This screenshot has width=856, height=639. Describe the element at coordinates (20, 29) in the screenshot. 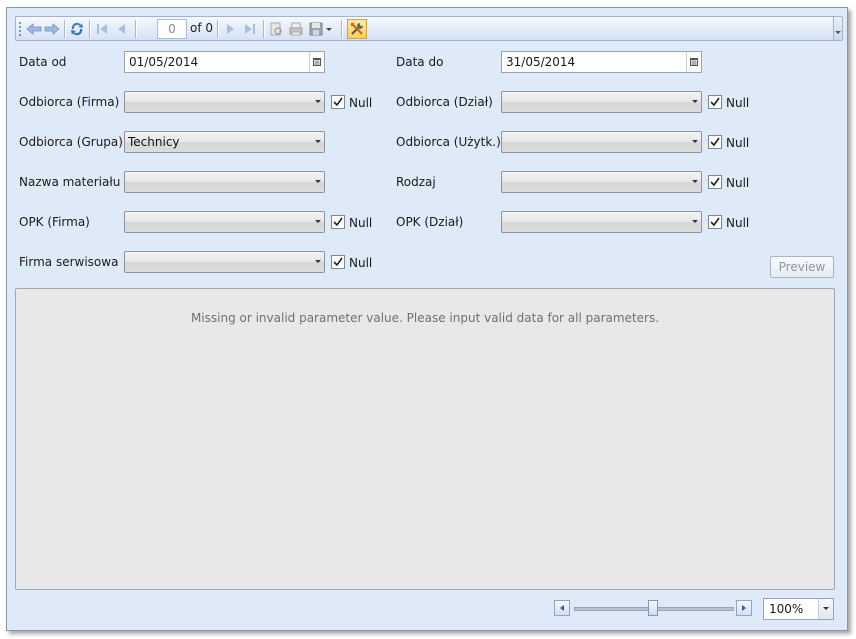

I see `grip-icon` at that location.